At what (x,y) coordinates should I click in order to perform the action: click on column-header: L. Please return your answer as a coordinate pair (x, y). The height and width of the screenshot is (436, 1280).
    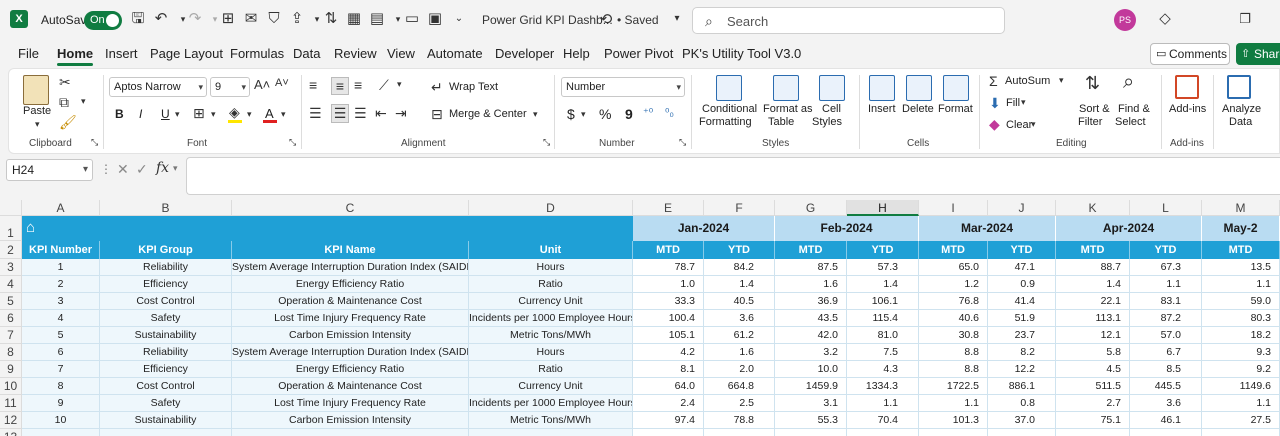
    Looking at the image, I should click on (1166, 208).